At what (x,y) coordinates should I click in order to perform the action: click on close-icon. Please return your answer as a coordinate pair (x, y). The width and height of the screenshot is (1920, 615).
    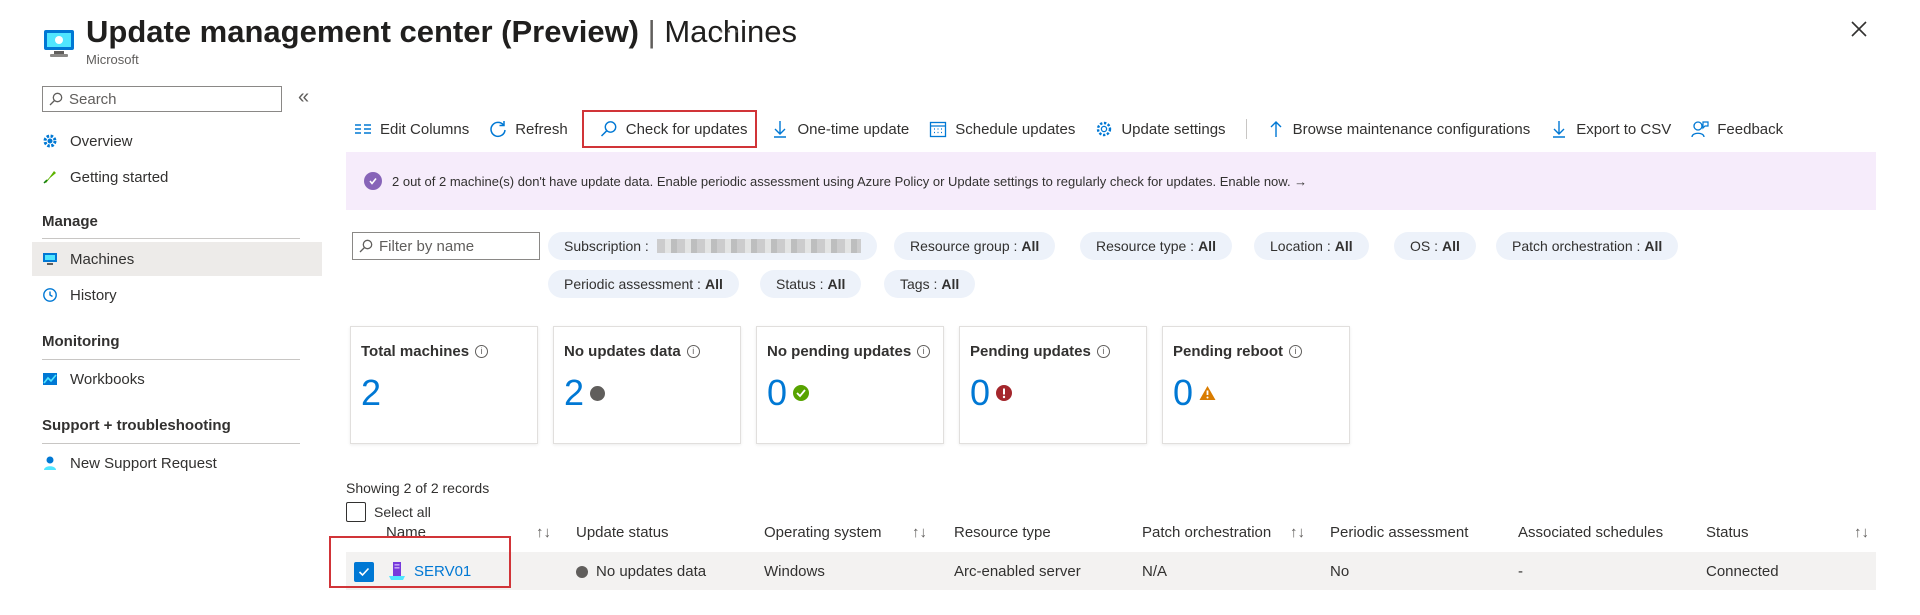
    Looking at the image, I should click on (1859, 29).